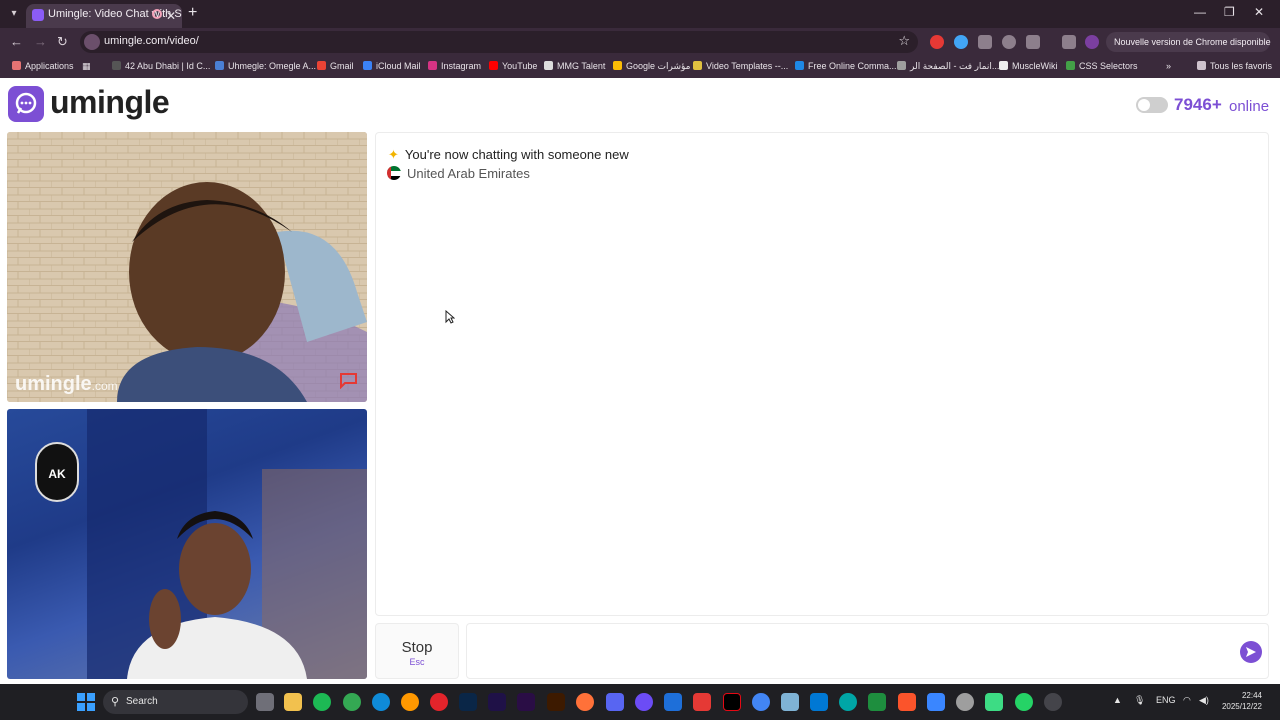 The height and width of the screenshot is (720, 1280). Describe the element at coordinates (1009, 42) in the screenshot. I see `extension-omega-icon` at that location.